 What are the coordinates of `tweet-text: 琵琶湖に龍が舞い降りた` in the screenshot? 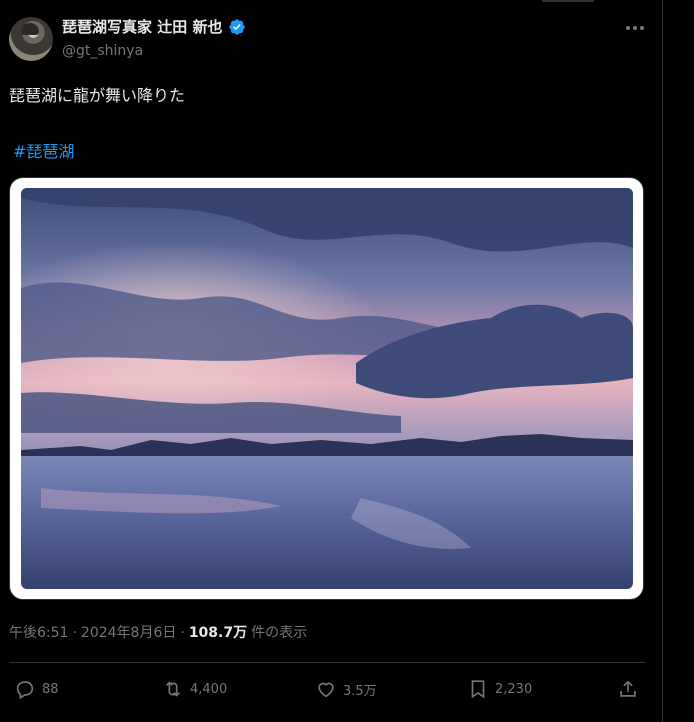 It's located at (97, 95).